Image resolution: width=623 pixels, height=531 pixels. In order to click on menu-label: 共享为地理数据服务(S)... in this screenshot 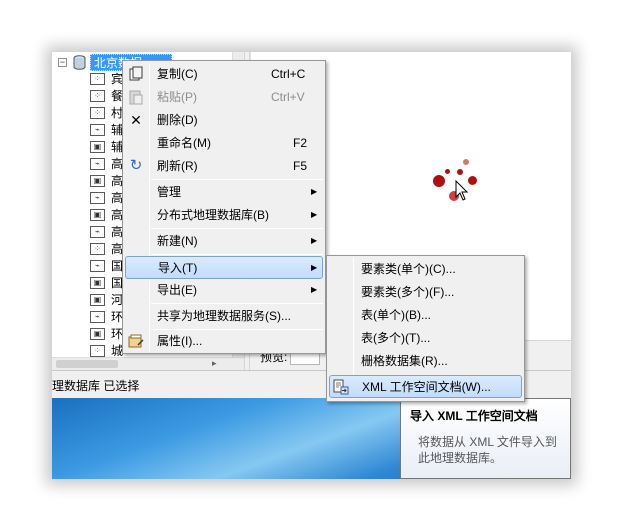, I will do `click(224, 316)`.